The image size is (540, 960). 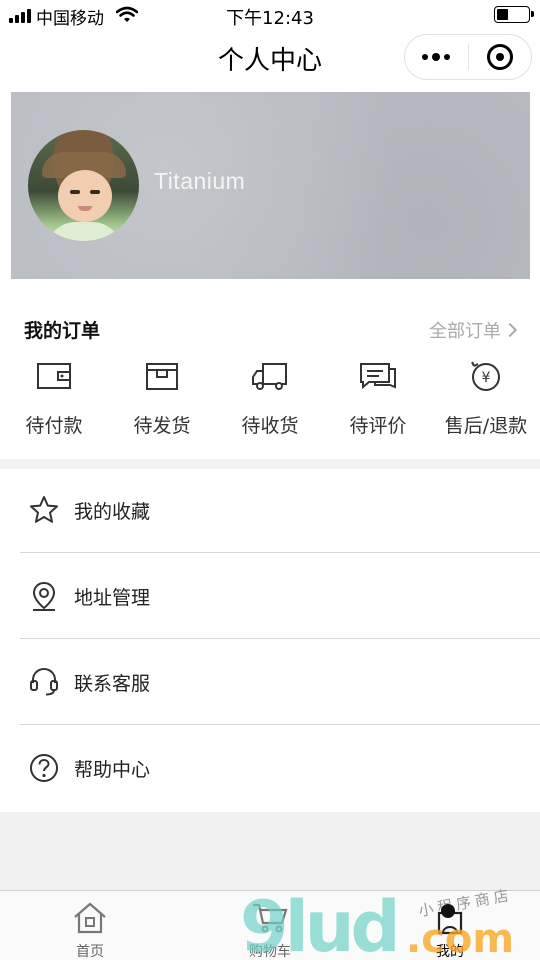 I want to click on tab-mine: 我的, so click(x=450, y=925).